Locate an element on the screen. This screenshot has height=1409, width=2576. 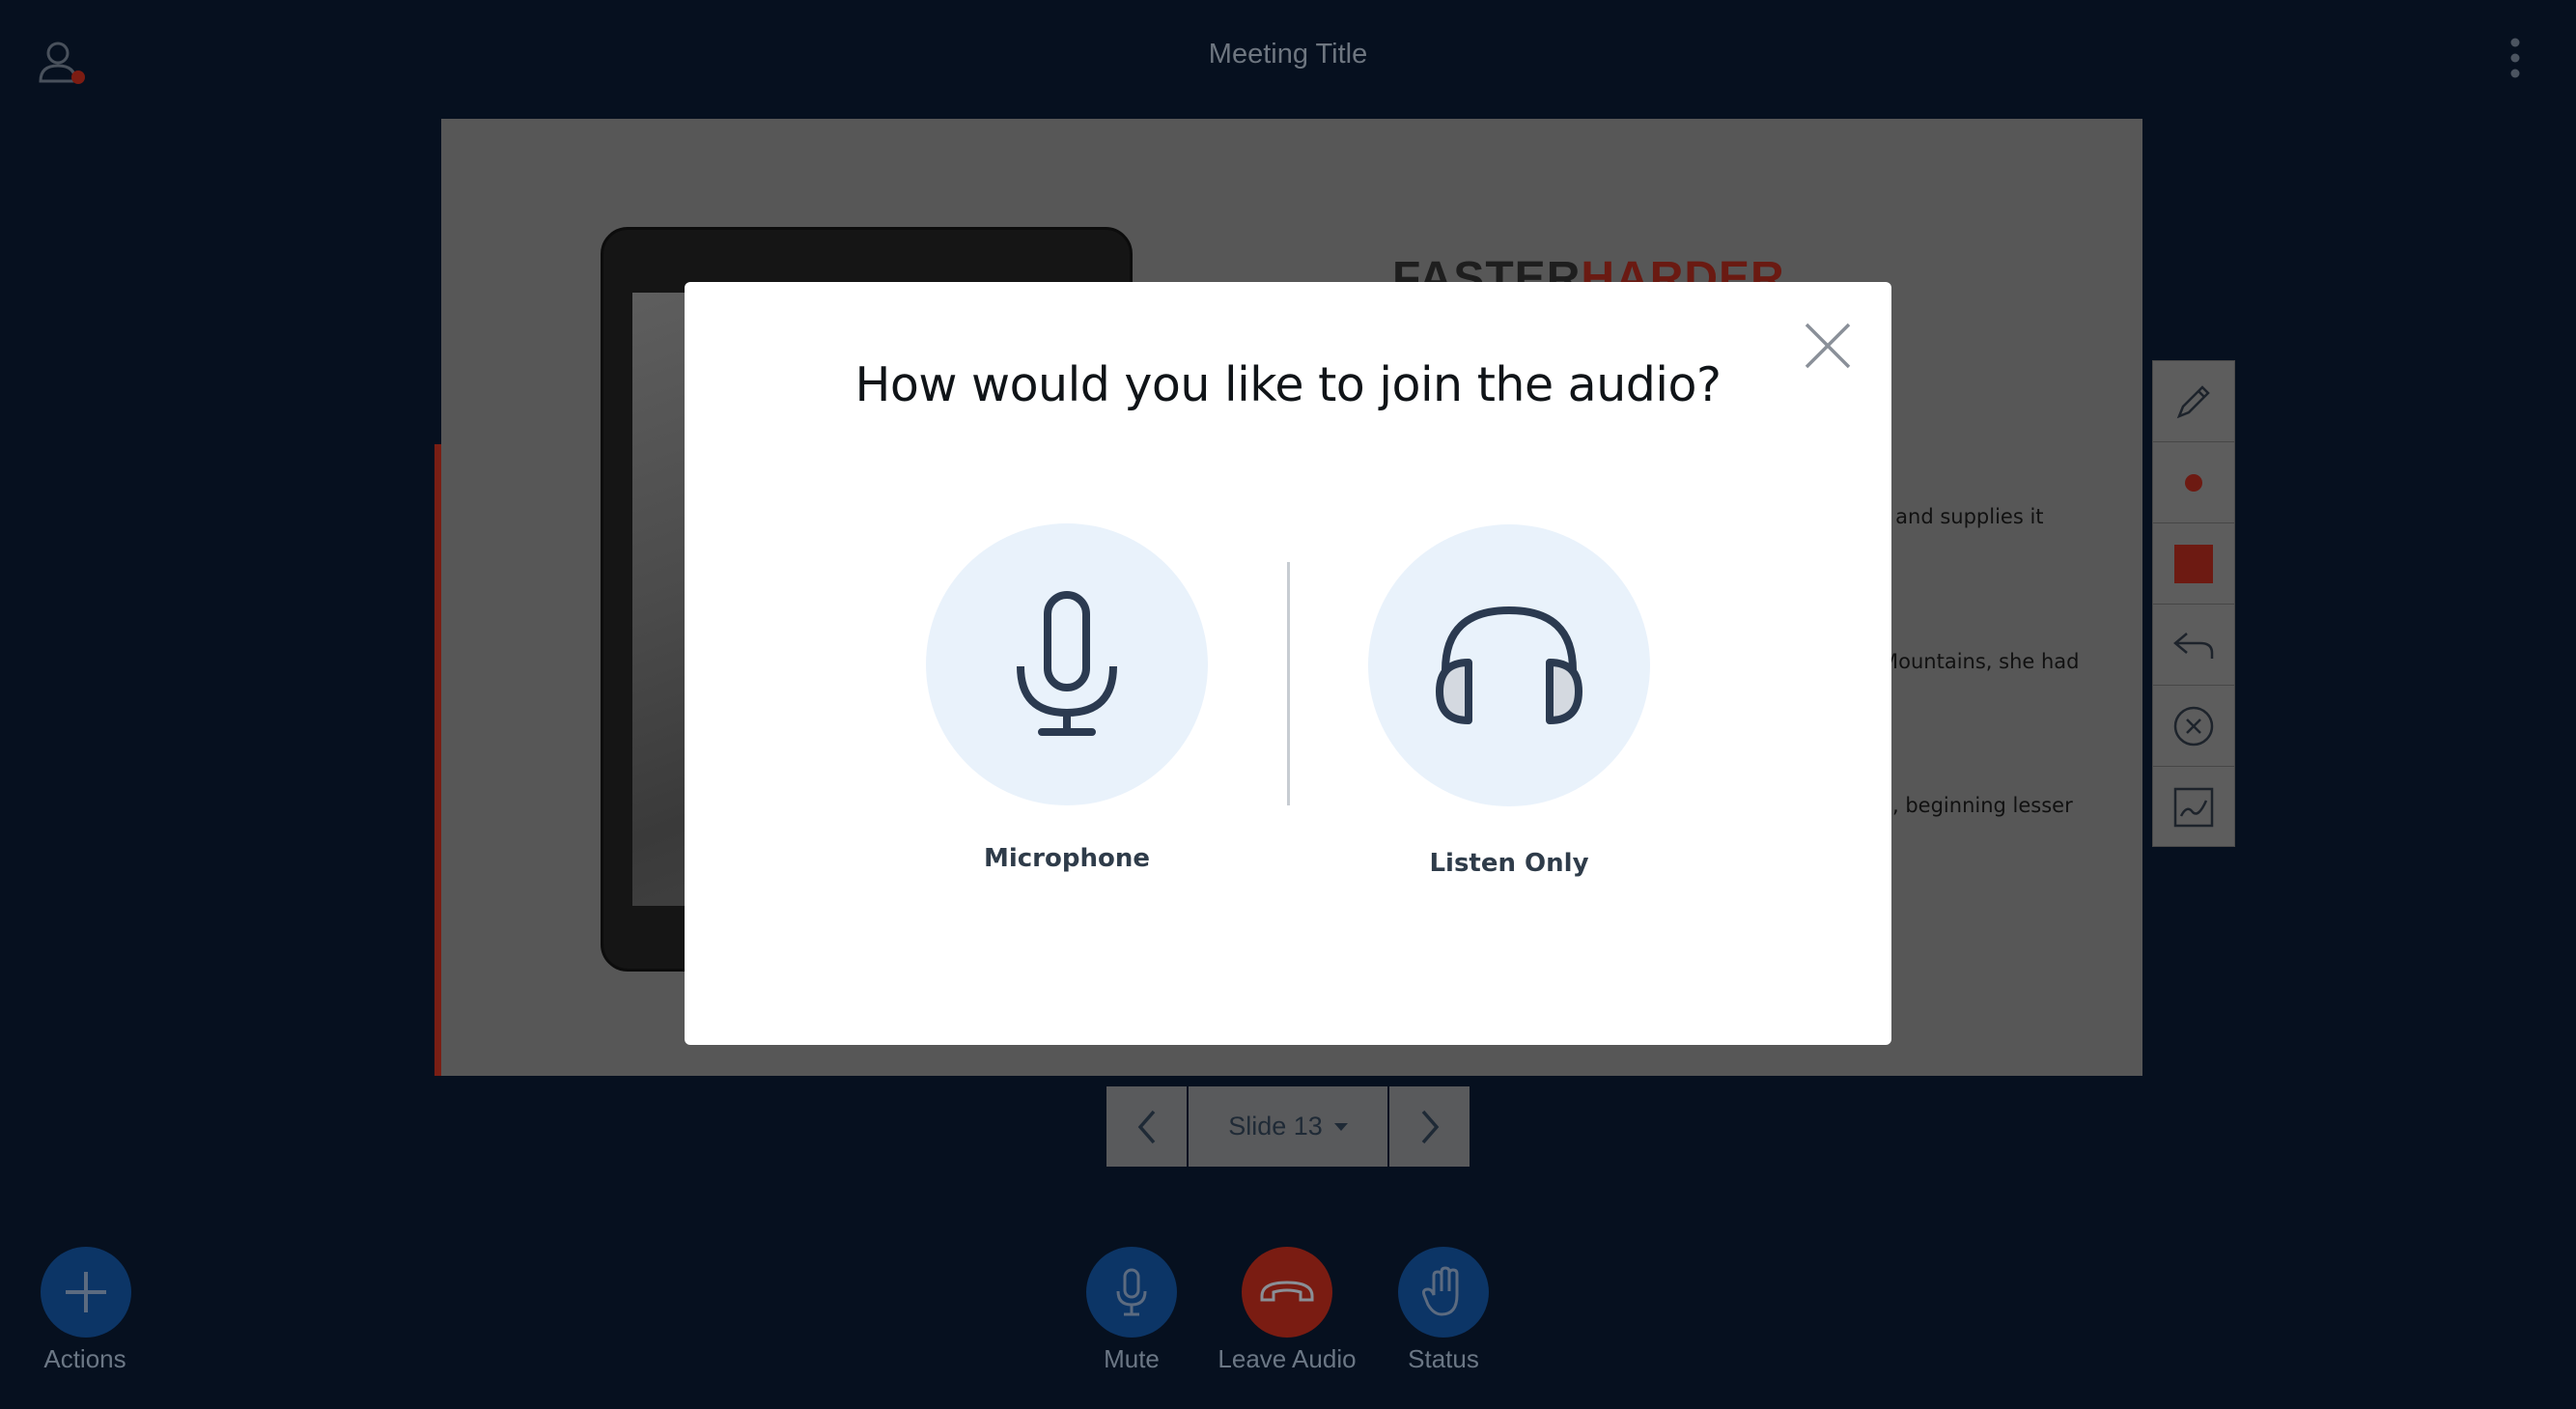
options-menu-button is located at coordinates (2515, 61).